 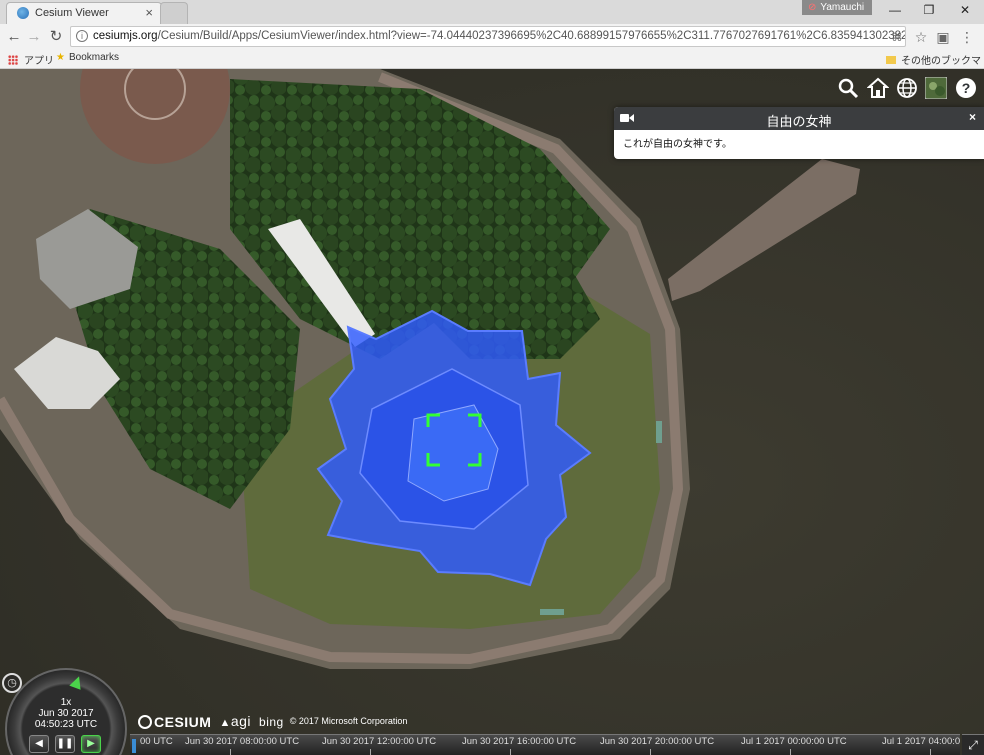 I want to click on animation-time: 04:50:23 UTC, so click(x=66, y=724).